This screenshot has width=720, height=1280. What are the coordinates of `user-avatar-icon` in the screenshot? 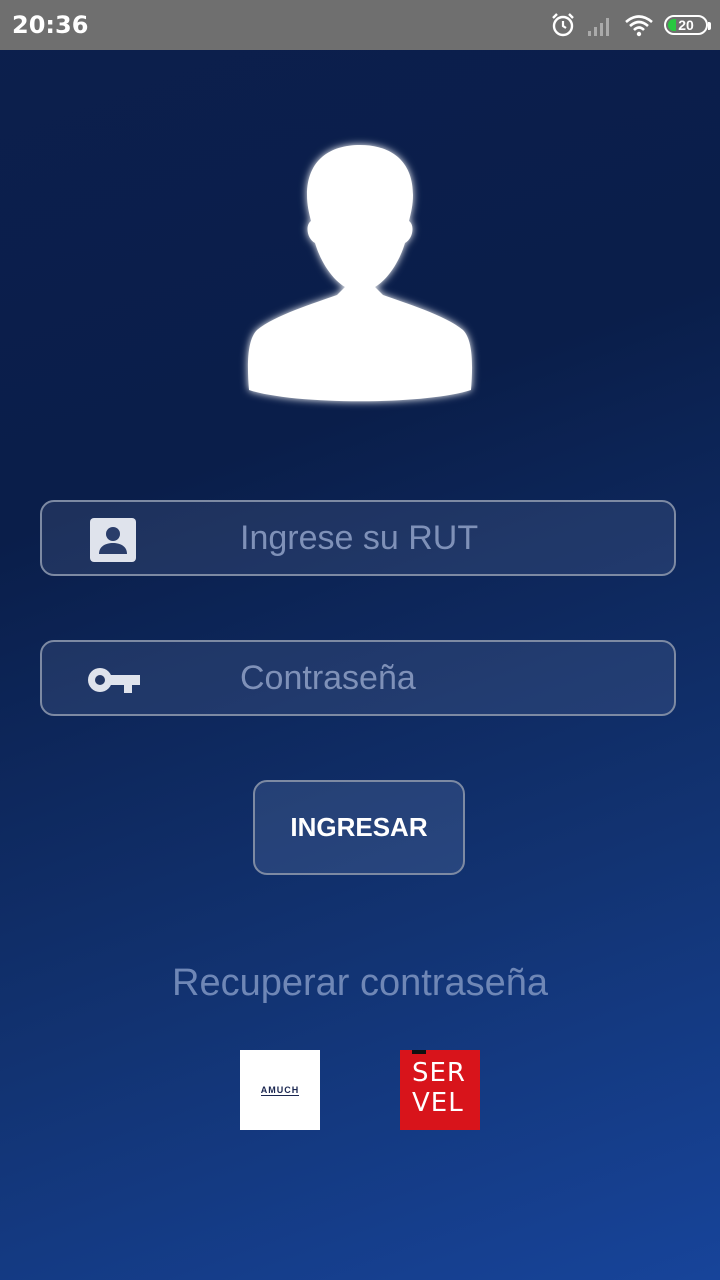 It's located at (360, 273).